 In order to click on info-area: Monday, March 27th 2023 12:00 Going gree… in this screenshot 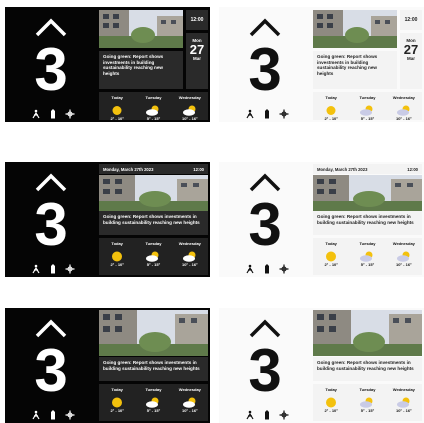, I will do `click(367, 219)`.